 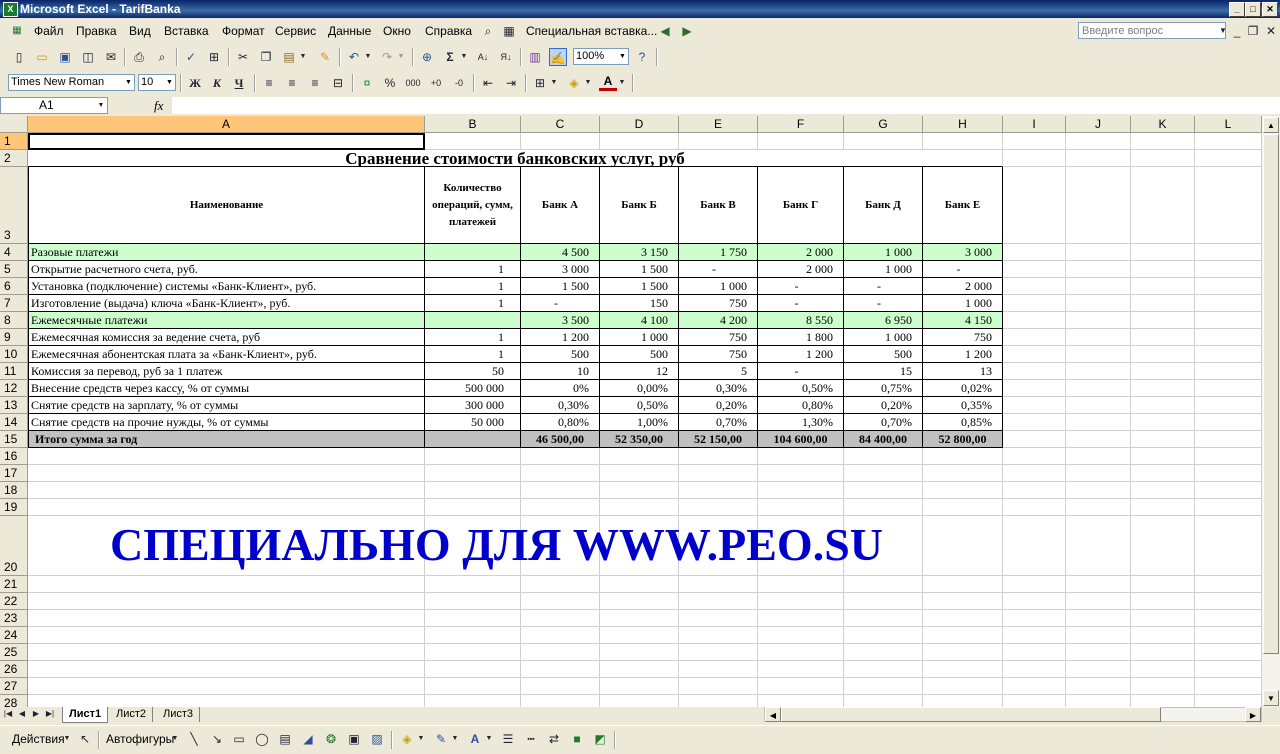 I want to click on row-header: 22, so click(x=14, y=601).